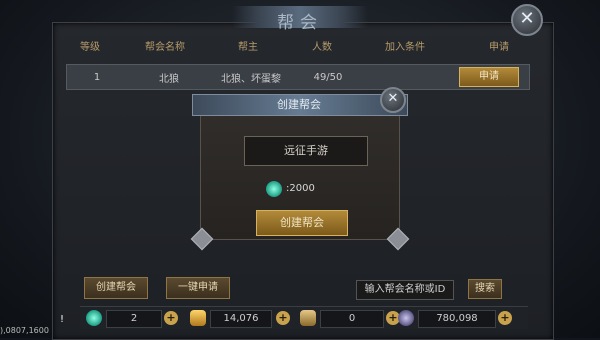 This screenshot has height=340, width=600. I want to click on add-jade-button: +, so click(171, 318).